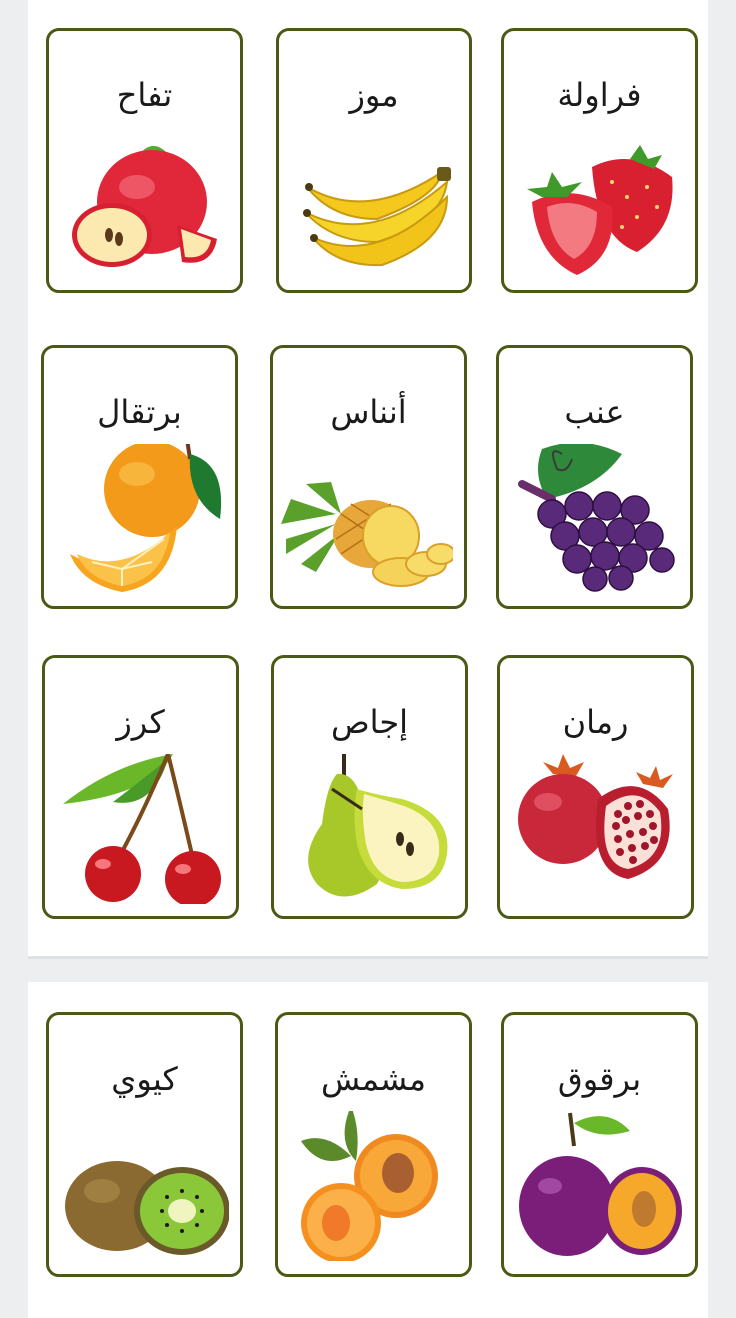 The width and height of the screenshot is (736, 1318). What do you see at coordinates (598, 202) in the screenshot?
I see `strawberry-icon` at bounding box center [598, 202].